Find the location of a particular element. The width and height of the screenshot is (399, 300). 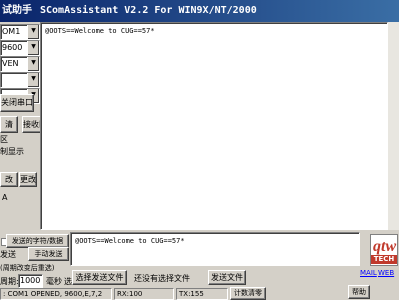

logo-text: TECH is located at coordinates (384, 259).